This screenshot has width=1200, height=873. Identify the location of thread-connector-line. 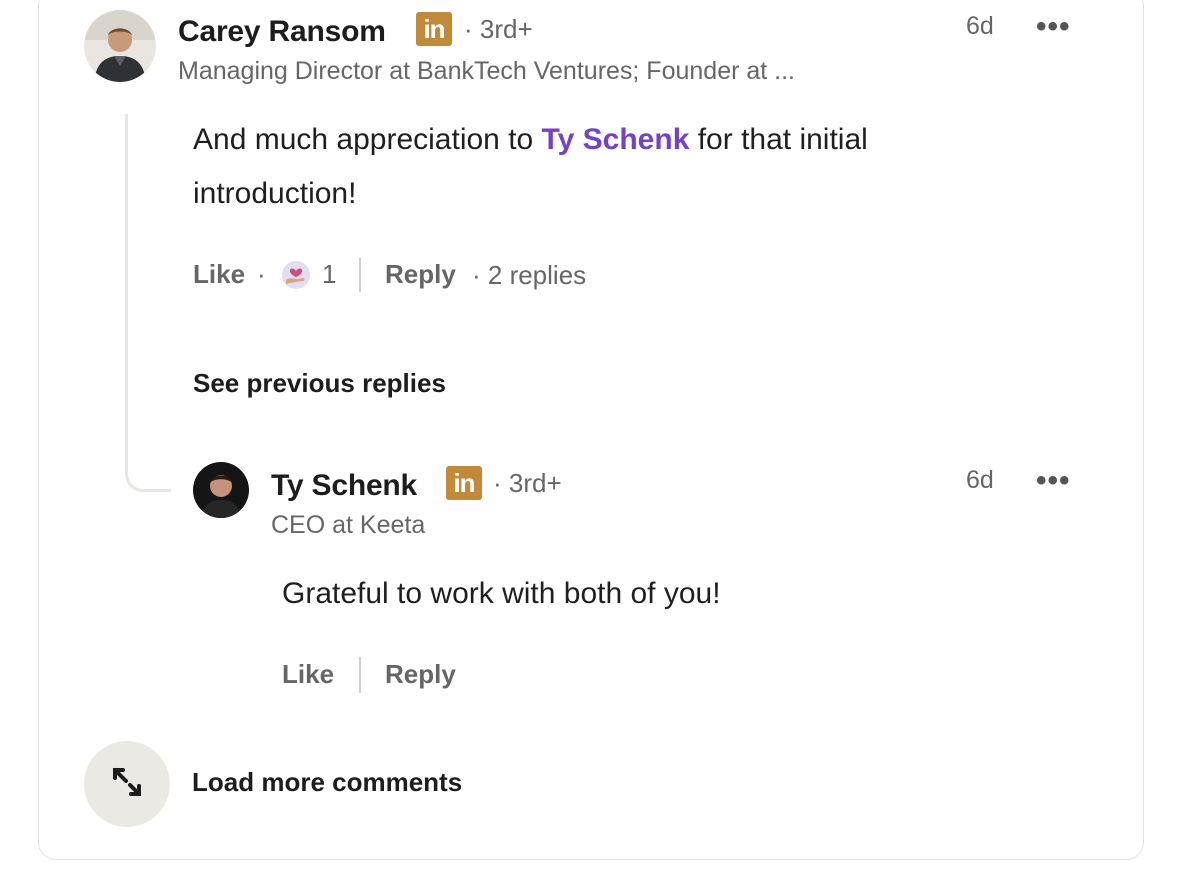
(148, 303).